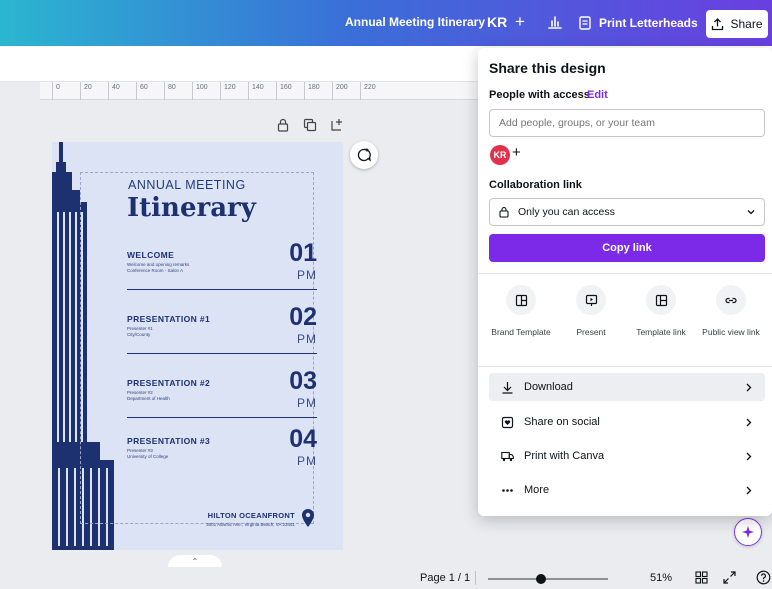 This screenshot has width=772, height=589. Describe the element at coordinates (386, 578) in the screenshot. I see `bottom-bar: Page 1 / 1 51%` at that location.